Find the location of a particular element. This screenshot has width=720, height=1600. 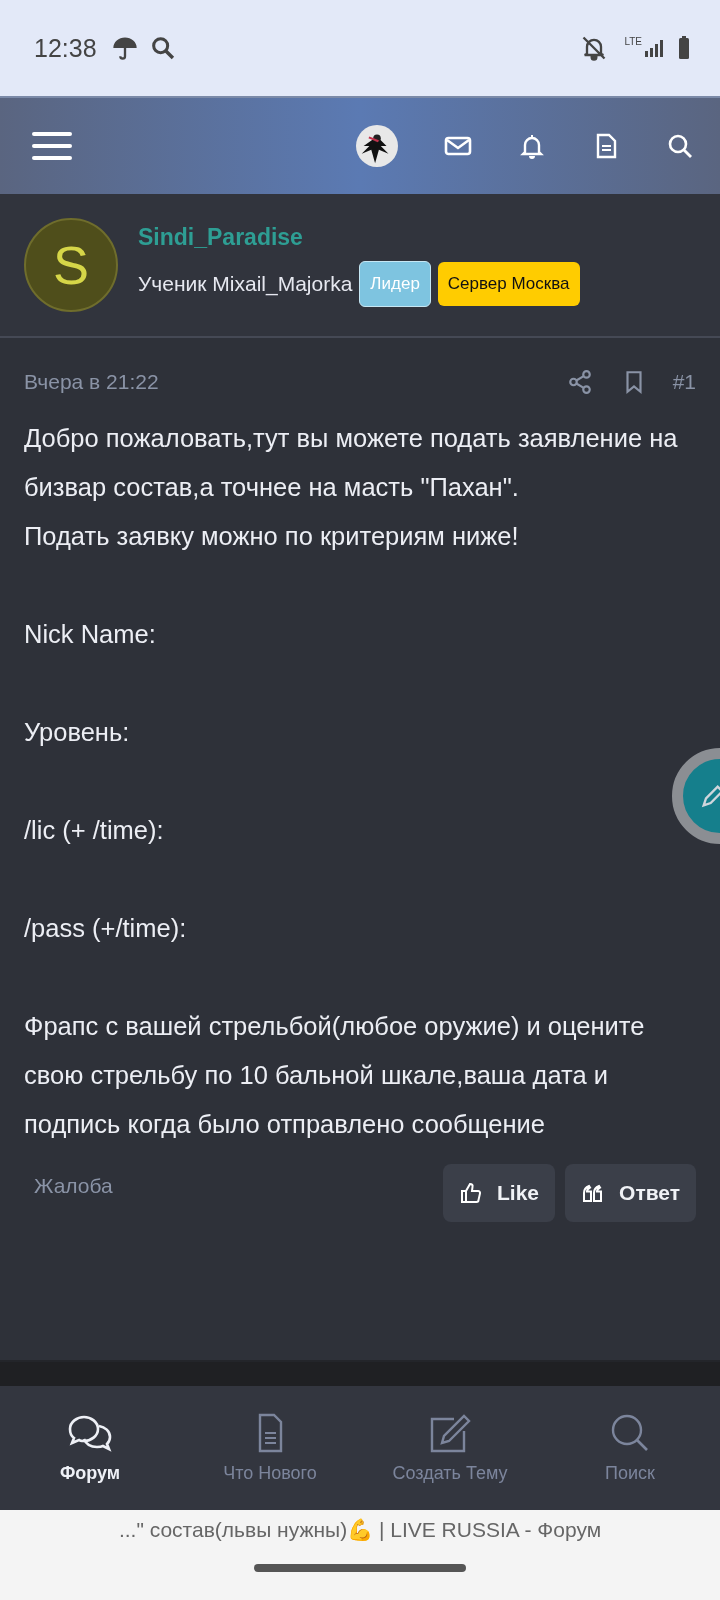

status-time: 12:38 is located at coordinates (65, 48).